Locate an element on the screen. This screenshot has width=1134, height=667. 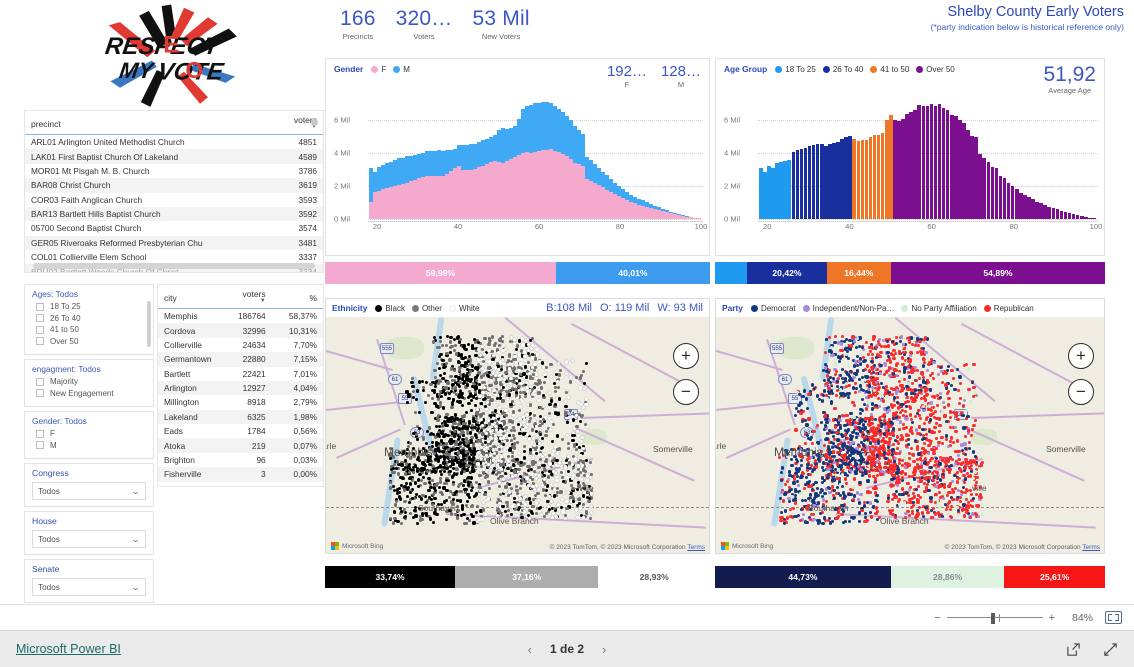
legend-item-democrat: Democrat is located at coordinates (773, 308).